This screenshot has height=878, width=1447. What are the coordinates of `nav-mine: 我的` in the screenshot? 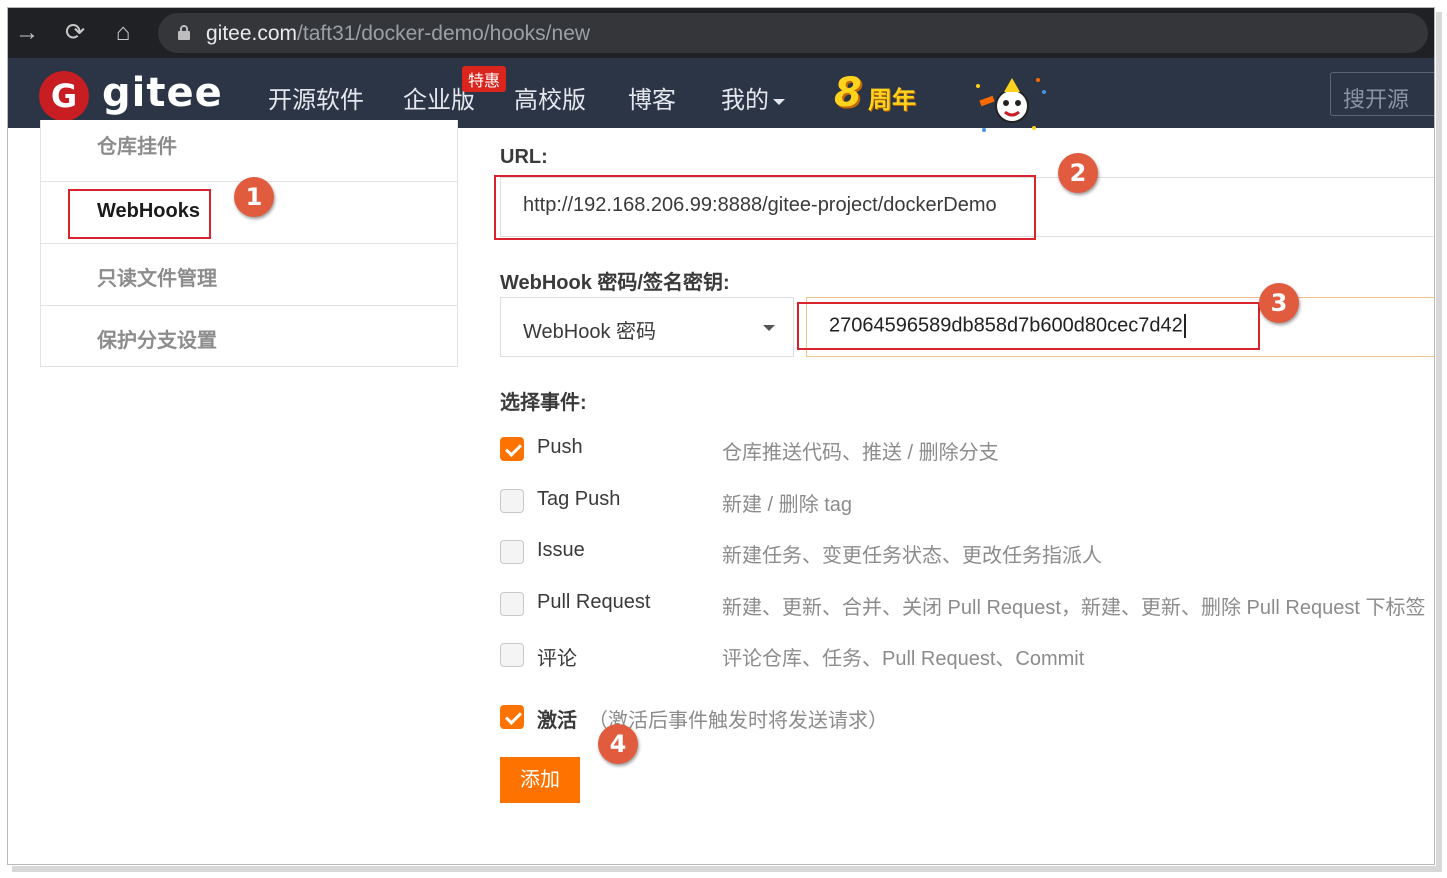 It's located at (753, 97).